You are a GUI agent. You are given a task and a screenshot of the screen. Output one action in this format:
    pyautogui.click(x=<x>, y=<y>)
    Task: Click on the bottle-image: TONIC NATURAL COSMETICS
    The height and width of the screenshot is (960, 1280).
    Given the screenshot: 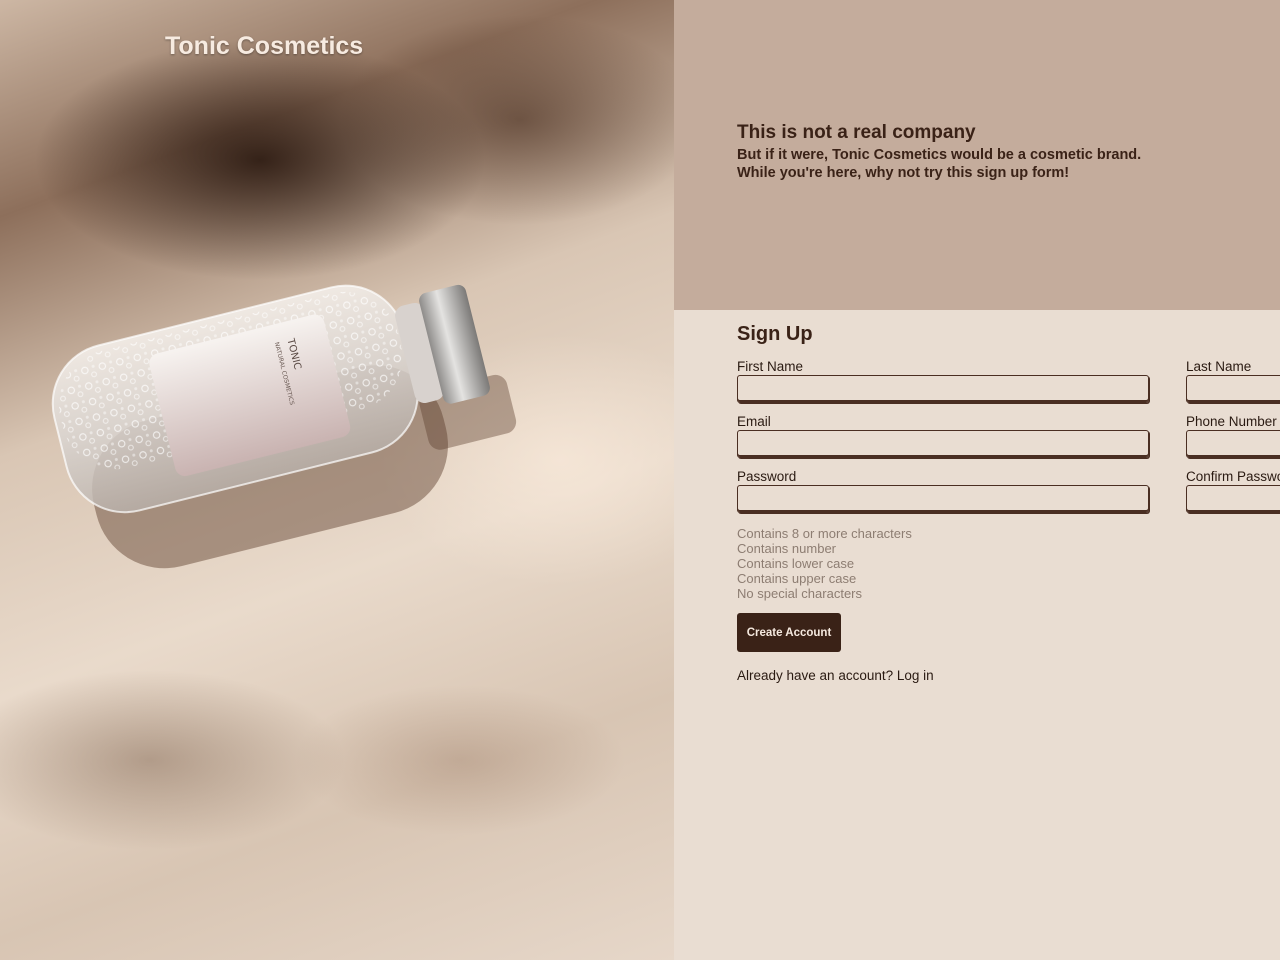 What is the action you would take?
    pyautogui.click(x=284, y=426)
    